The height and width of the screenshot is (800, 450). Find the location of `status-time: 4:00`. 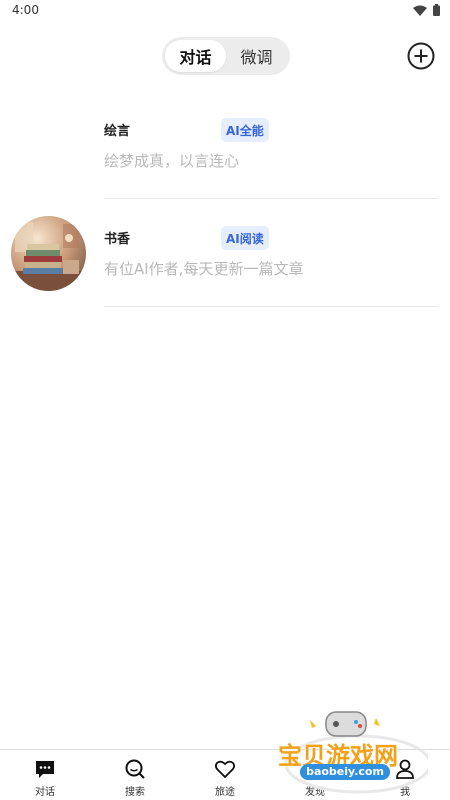

status-time: 4:00 is located at coordinates (25, 10).